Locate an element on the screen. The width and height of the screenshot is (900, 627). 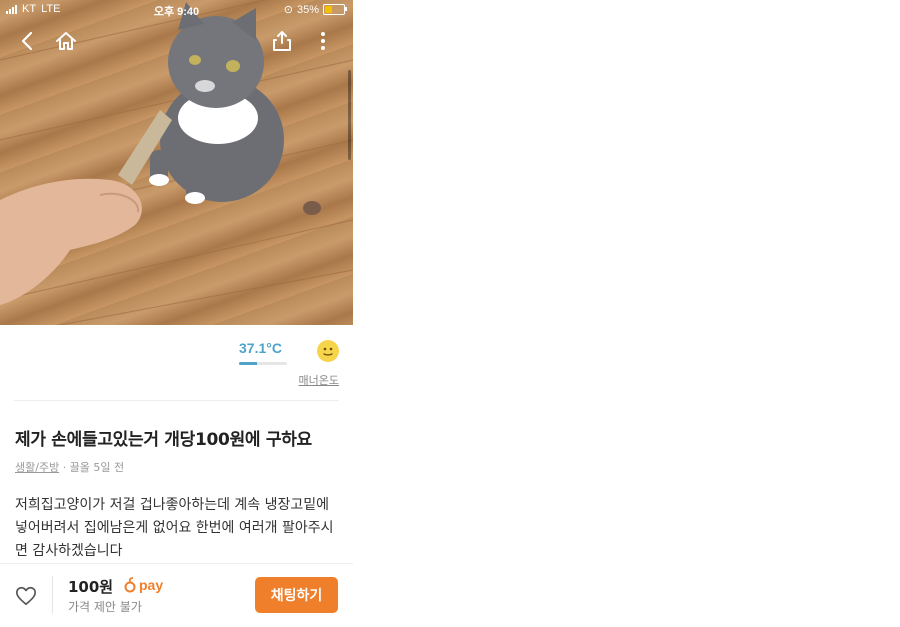
post-meta: 생활/주방 · 끌올 5일 전 is located at coordinates (69, 467).